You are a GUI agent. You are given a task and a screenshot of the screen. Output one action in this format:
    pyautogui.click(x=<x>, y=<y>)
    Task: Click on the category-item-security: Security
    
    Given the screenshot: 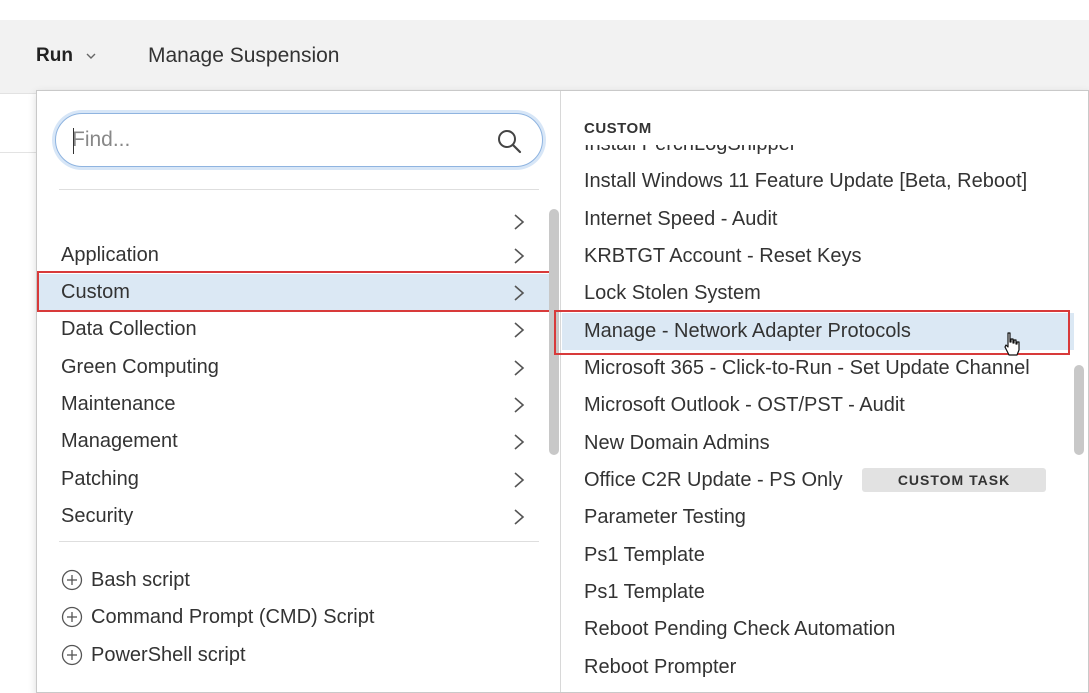 What is the action you would take?
    pyautogui.click(x=293, y=511)
    